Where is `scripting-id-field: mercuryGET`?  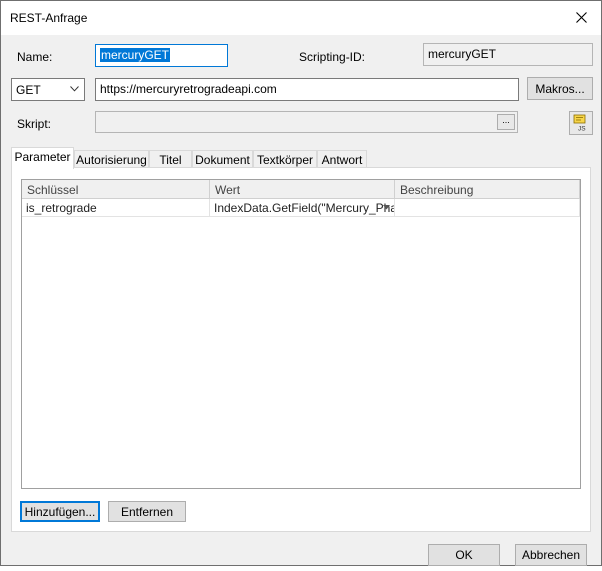
scripting-id-field: mercuryGET is located at coordinates (508, 54).